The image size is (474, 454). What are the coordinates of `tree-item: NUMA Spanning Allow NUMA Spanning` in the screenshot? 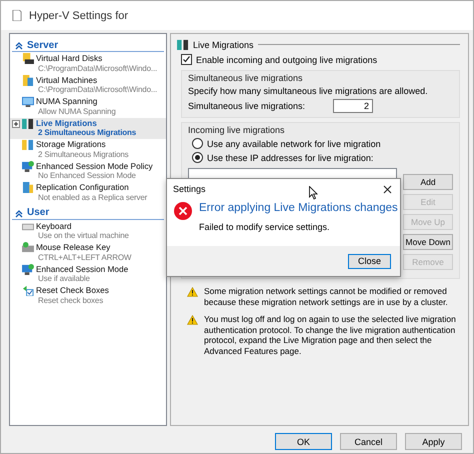 It's located at (88, 107).